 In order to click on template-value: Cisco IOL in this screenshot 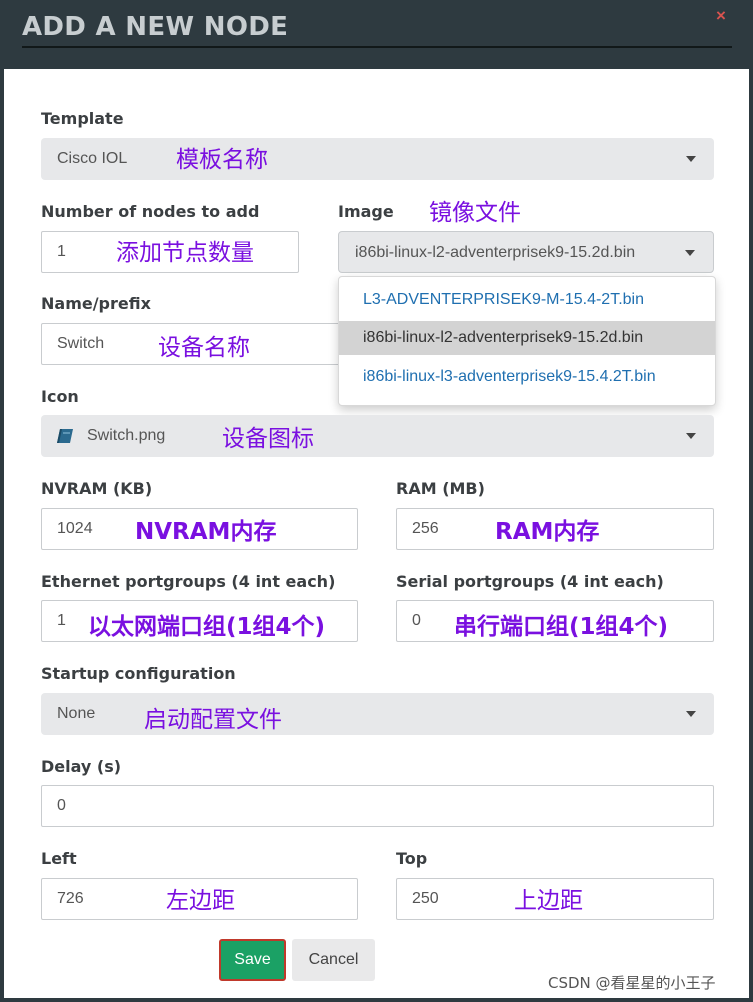, I will do `click(92, 158)`.